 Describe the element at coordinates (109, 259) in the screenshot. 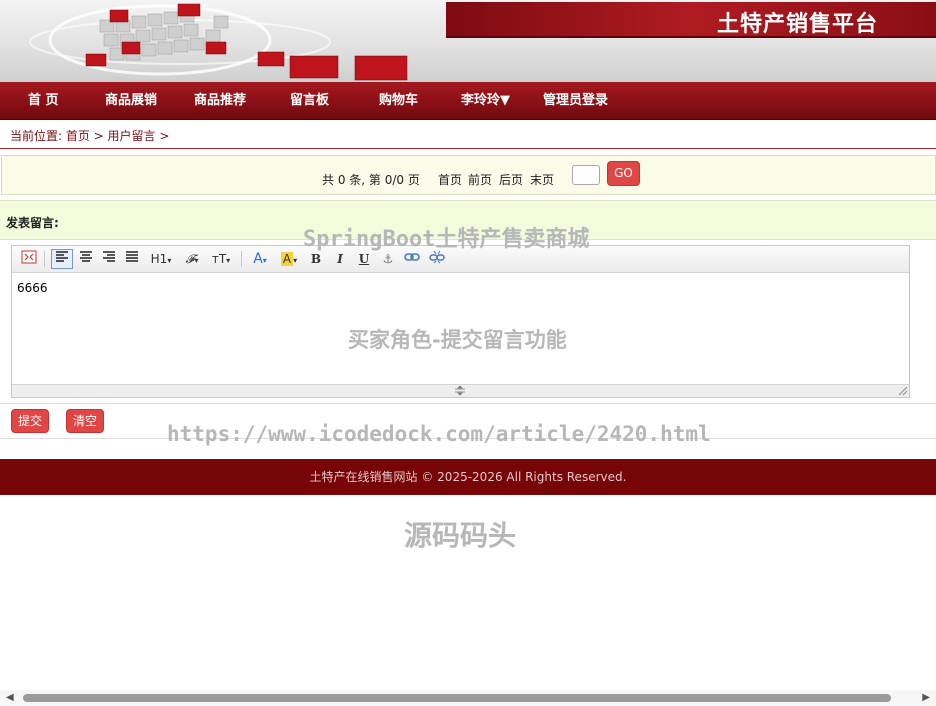

I see `align-right-icon` at that location.